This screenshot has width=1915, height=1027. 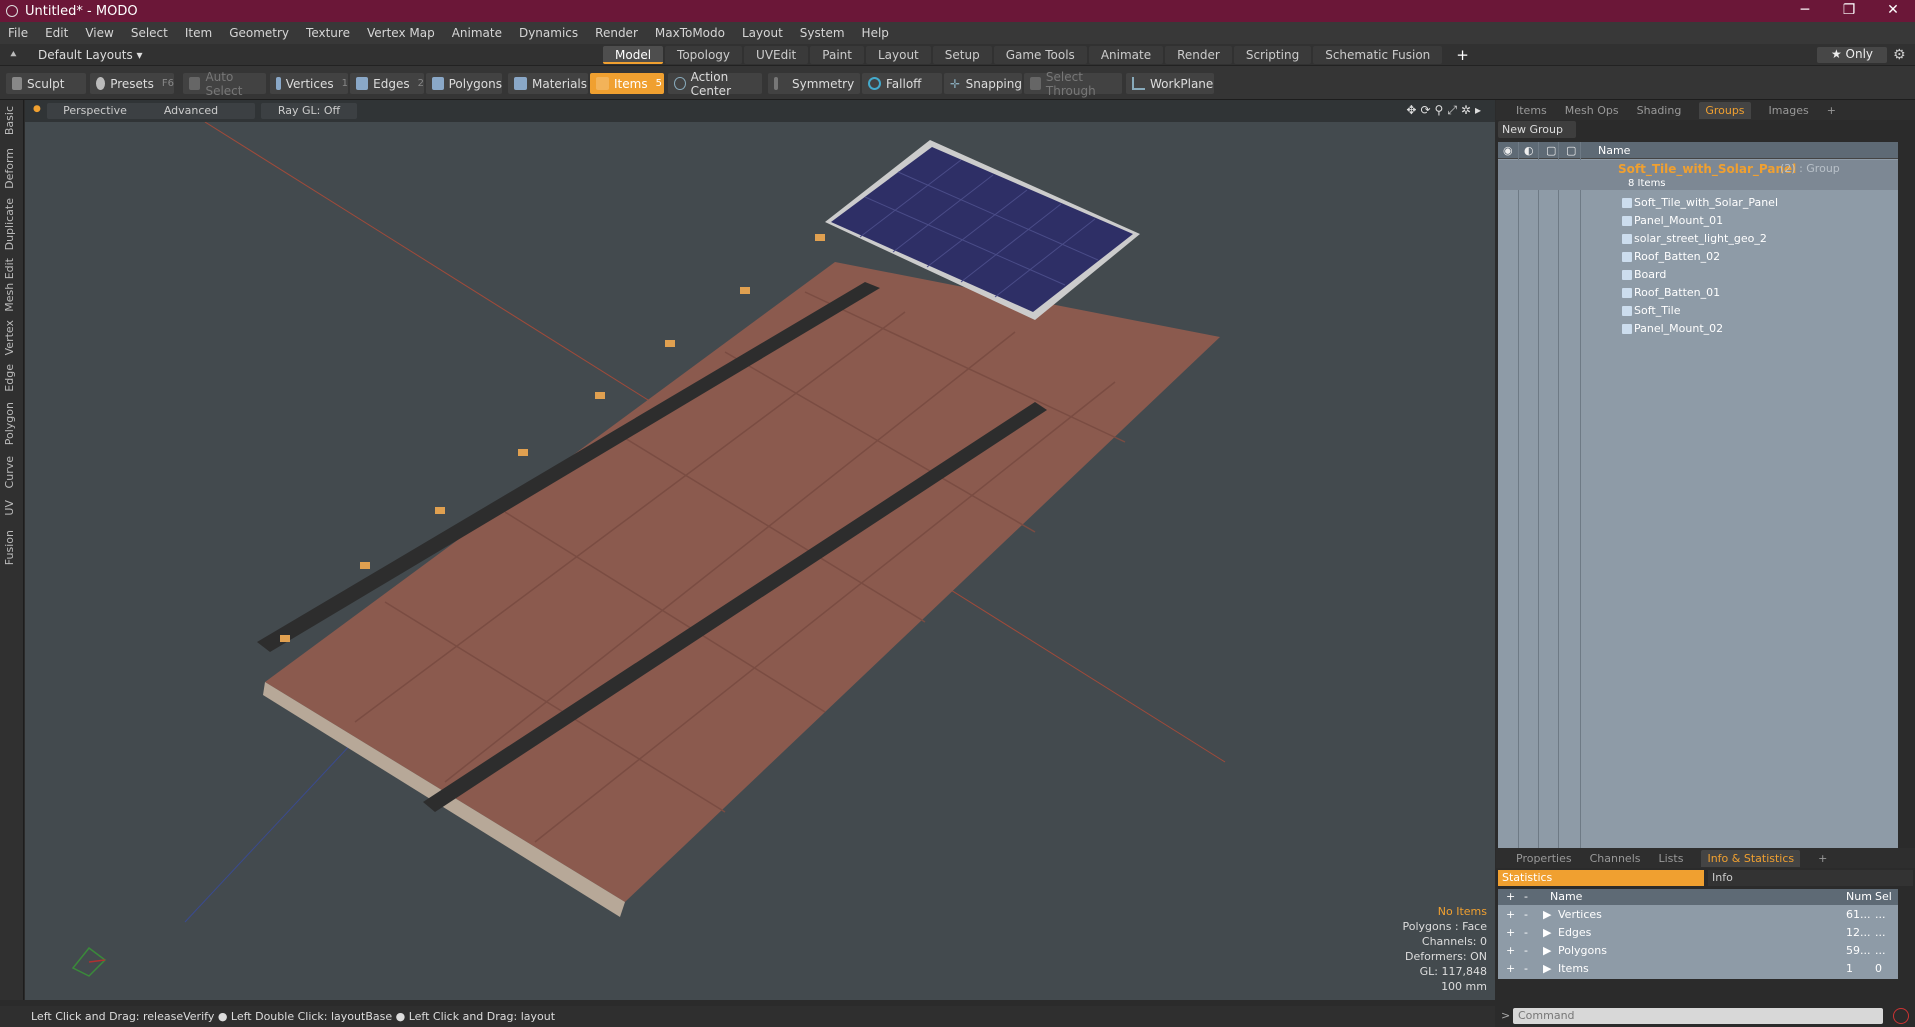 I want to click on viewport-menu-icon: ●, so click(x=37, y=109).